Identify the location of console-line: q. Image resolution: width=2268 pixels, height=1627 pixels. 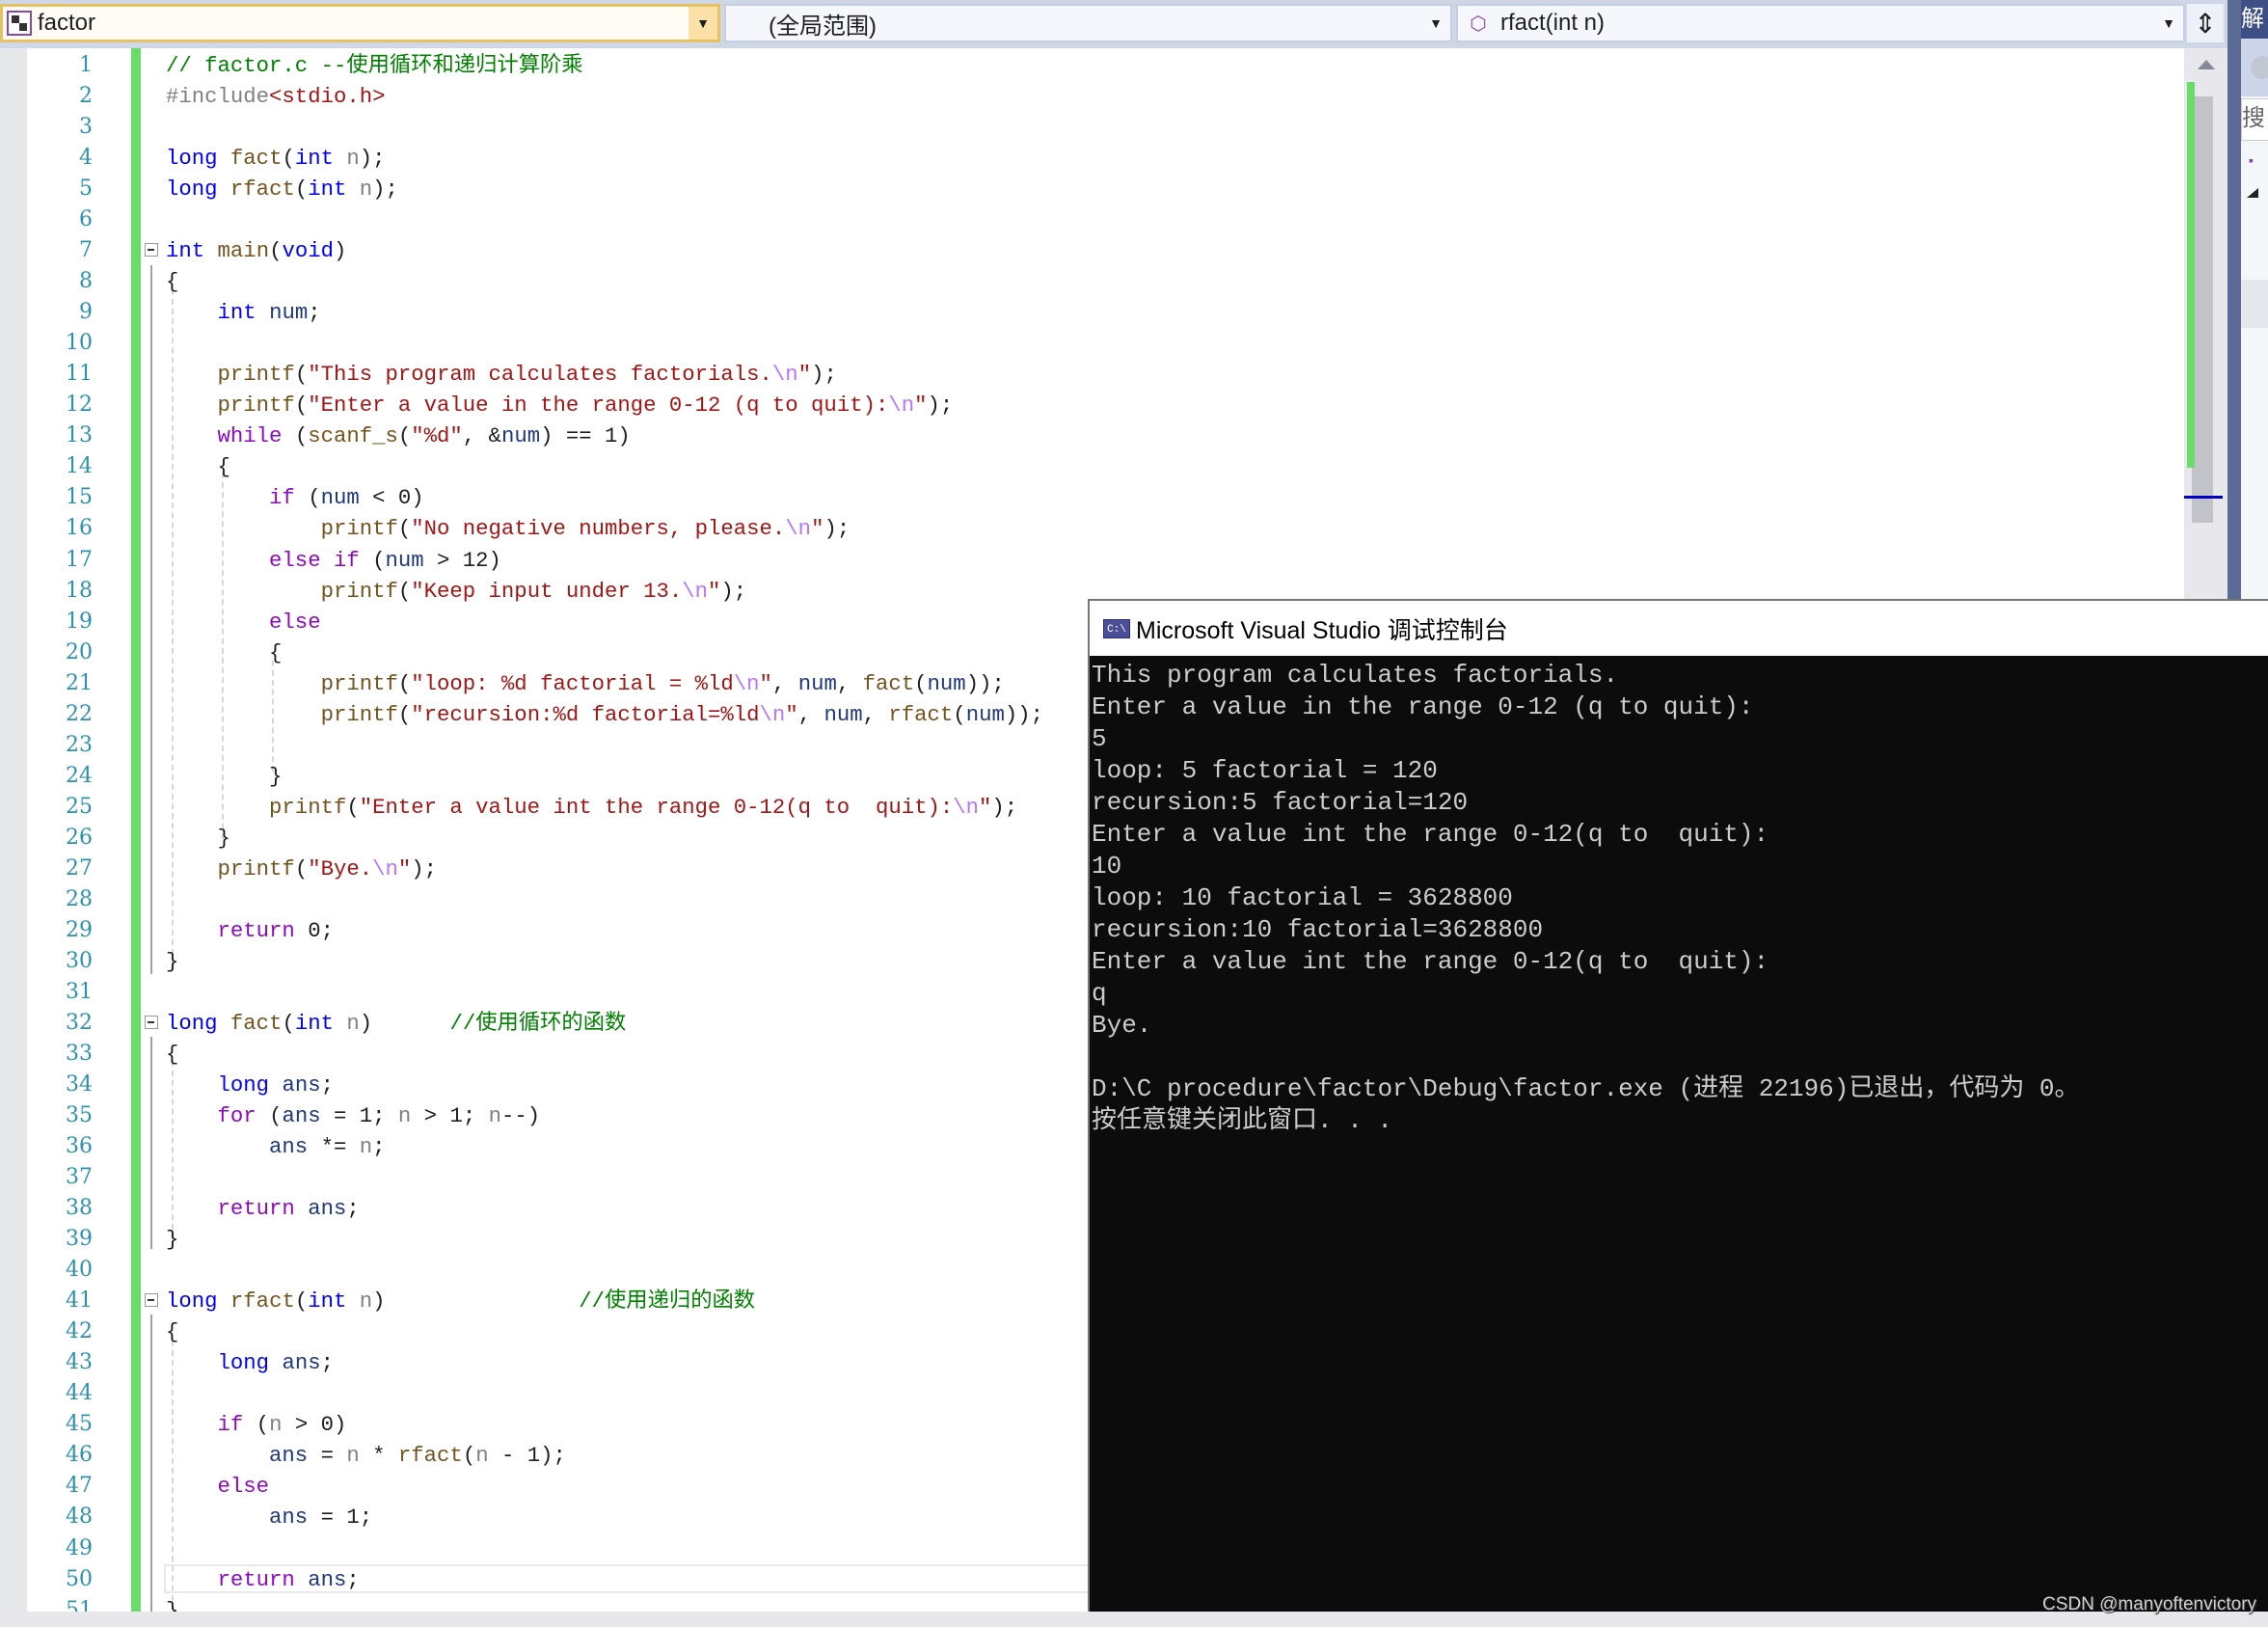
(1099, 993).